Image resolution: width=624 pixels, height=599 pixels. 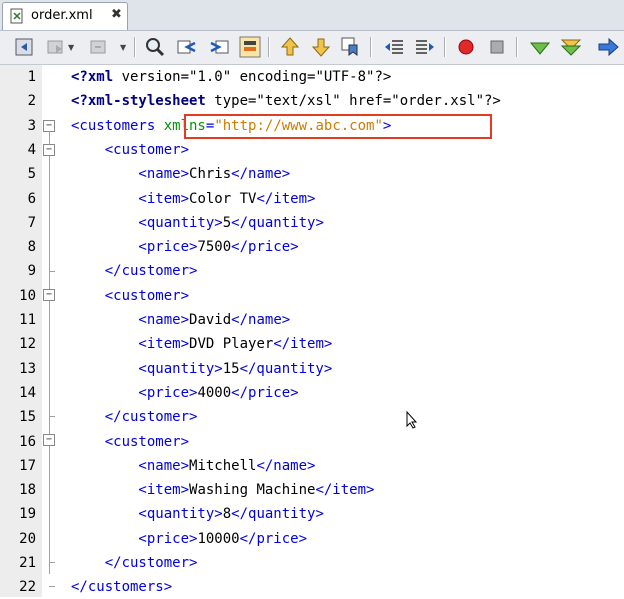 What do you see at coordinates (27, 417) in the screenshot?
I see `line-number: 15` at bounding box center [27, 417].